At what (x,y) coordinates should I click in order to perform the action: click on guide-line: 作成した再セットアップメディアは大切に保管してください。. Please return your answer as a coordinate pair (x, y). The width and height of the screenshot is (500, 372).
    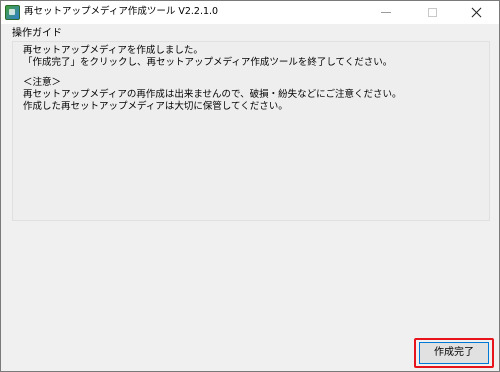
    Looking at the image, I should click on (155, 106).